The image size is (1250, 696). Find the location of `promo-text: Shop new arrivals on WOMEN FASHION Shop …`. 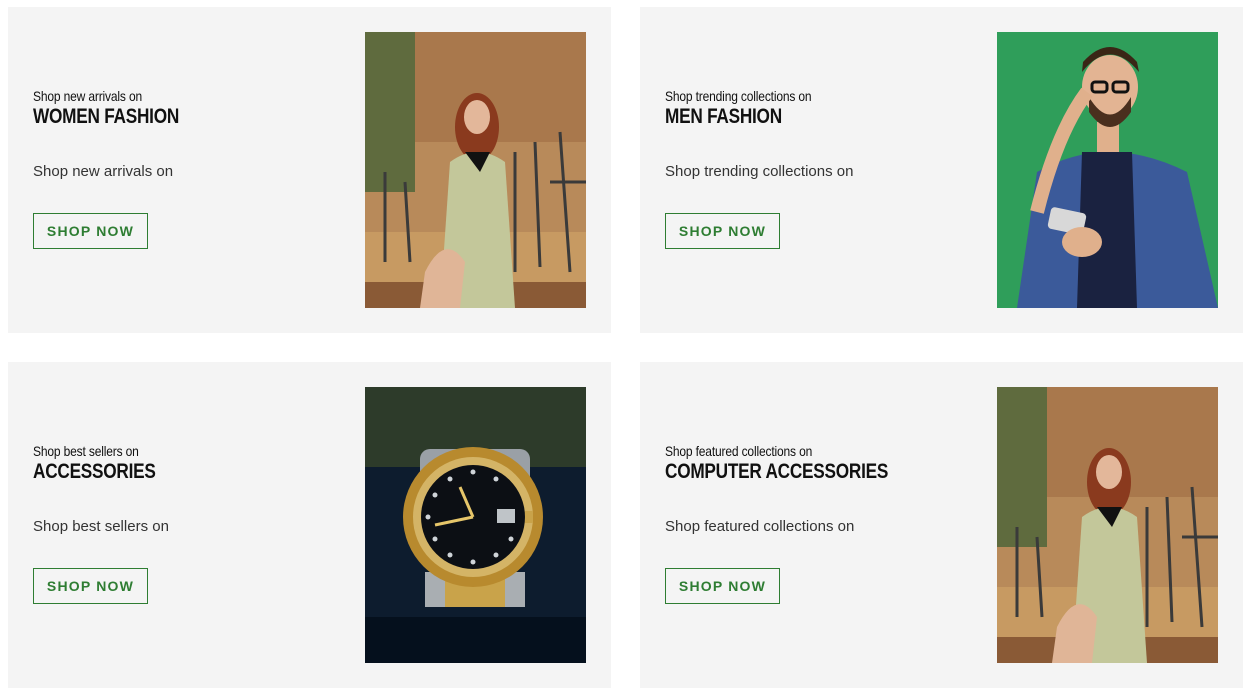

promo-text: Shop new arrivals on WOMEN FASHION Shop … is located at coordinates (183, 134).